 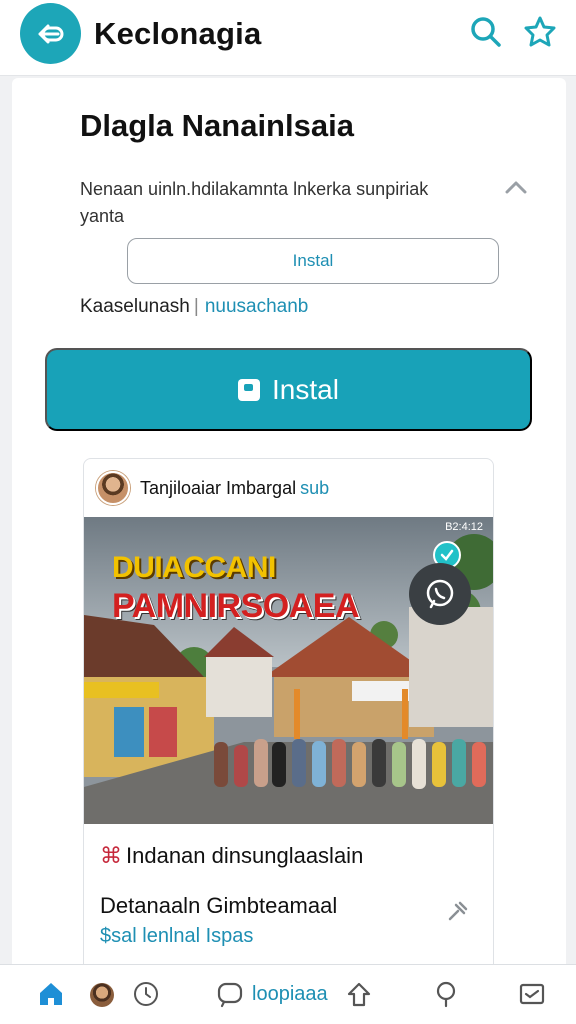 What do you see at coordinates (111, 855) in the screenshot?
I see `caption-icon: ⌘` at bounding box center [111, 855].